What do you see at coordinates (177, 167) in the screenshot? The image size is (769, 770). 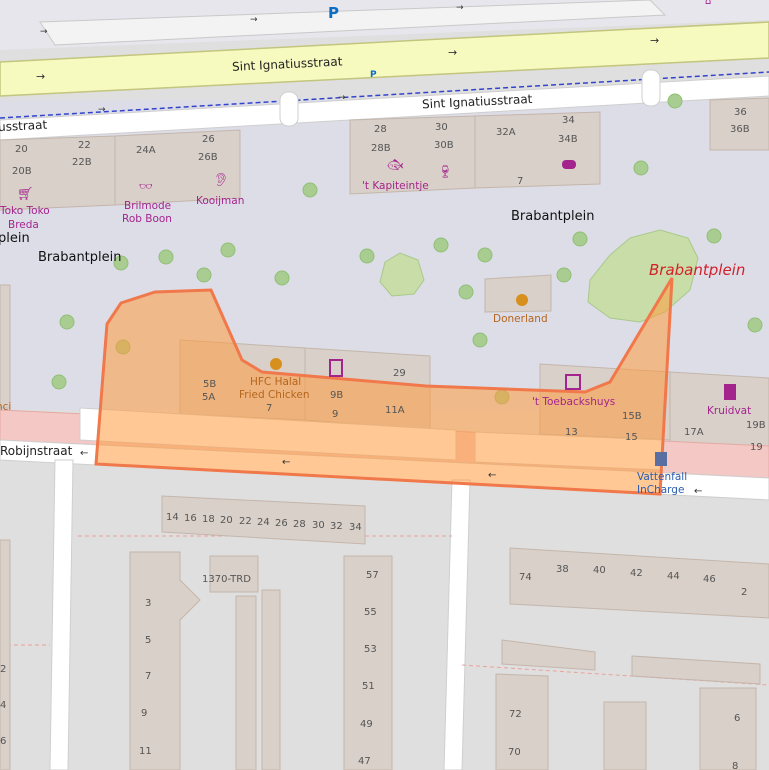 I see `building-24a` at bounding box center [177, 167].